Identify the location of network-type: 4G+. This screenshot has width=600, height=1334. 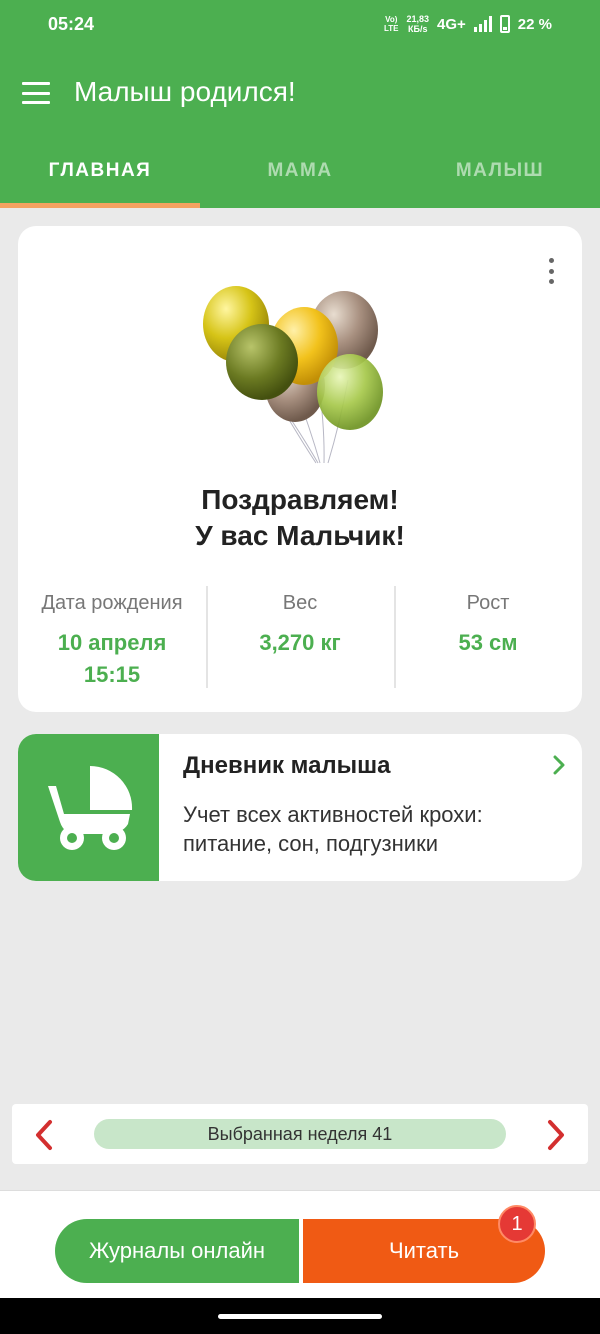
(451, 24).